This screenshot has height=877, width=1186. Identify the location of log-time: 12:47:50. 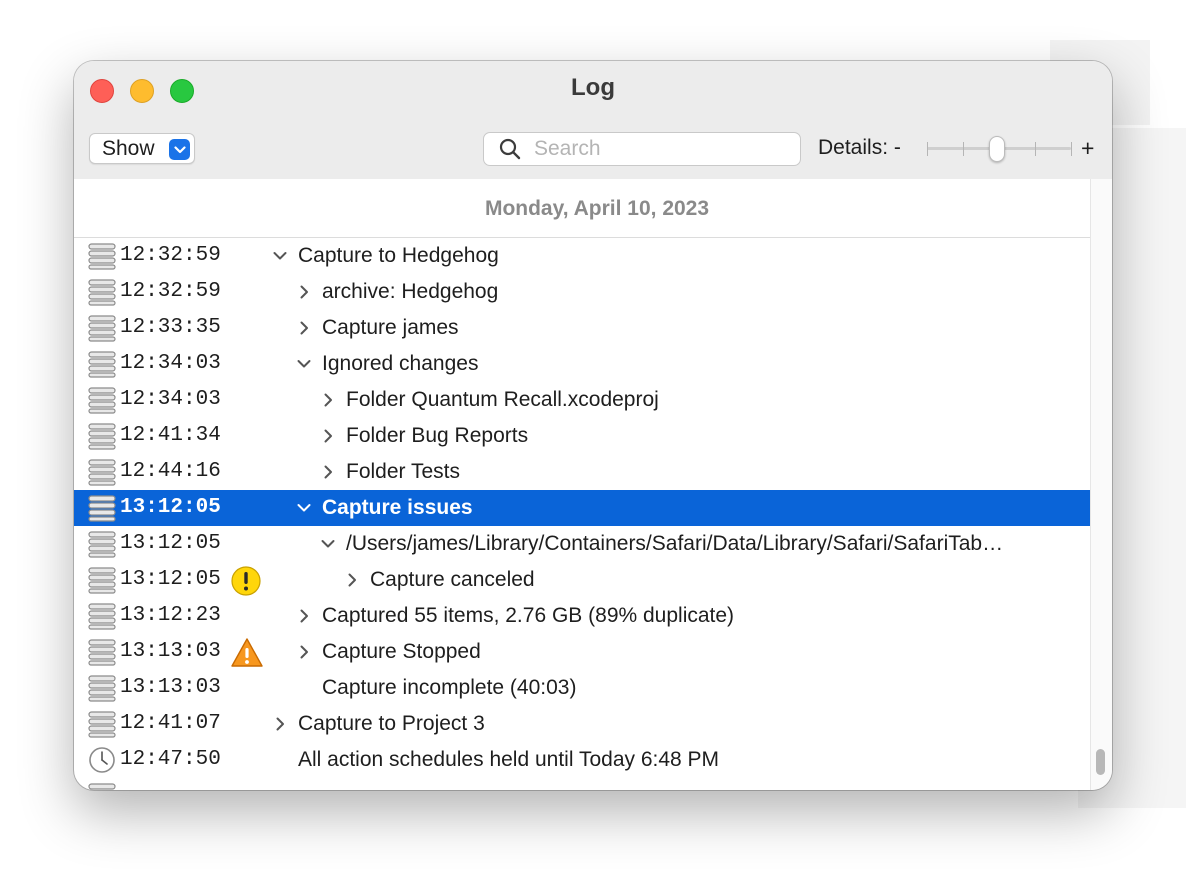
(170, 759).